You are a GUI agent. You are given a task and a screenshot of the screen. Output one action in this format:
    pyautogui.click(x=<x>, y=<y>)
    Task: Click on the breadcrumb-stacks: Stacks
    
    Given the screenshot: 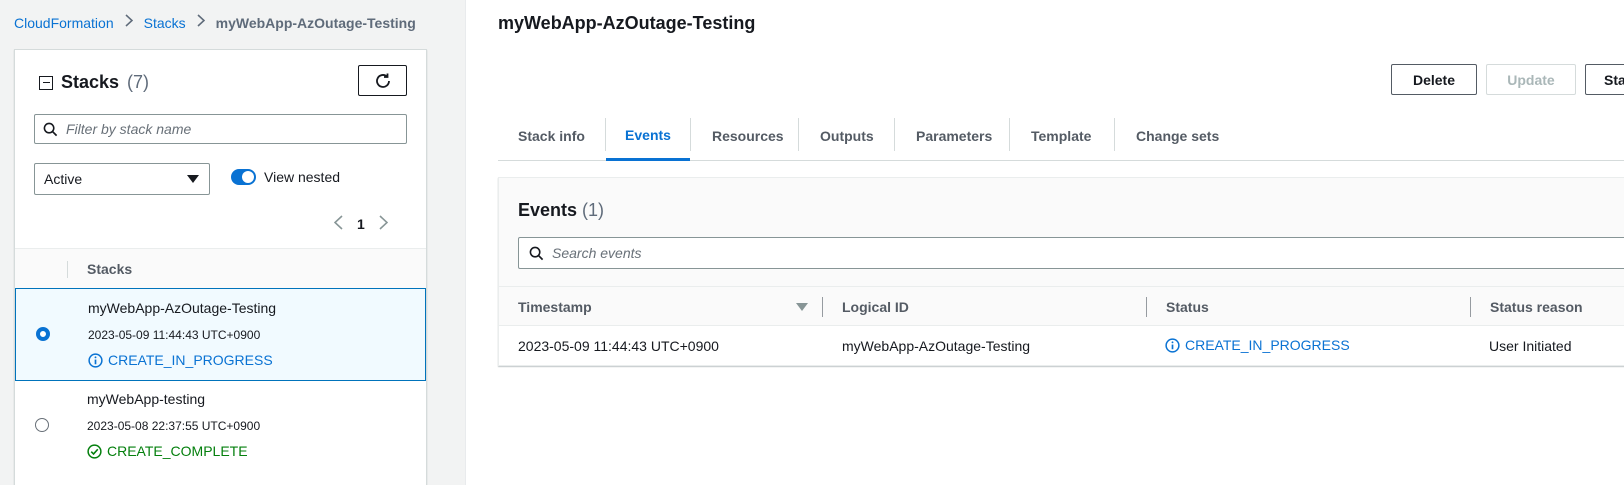 What is the action you would take?
    pyautogui.click(x=165, y=23)
    